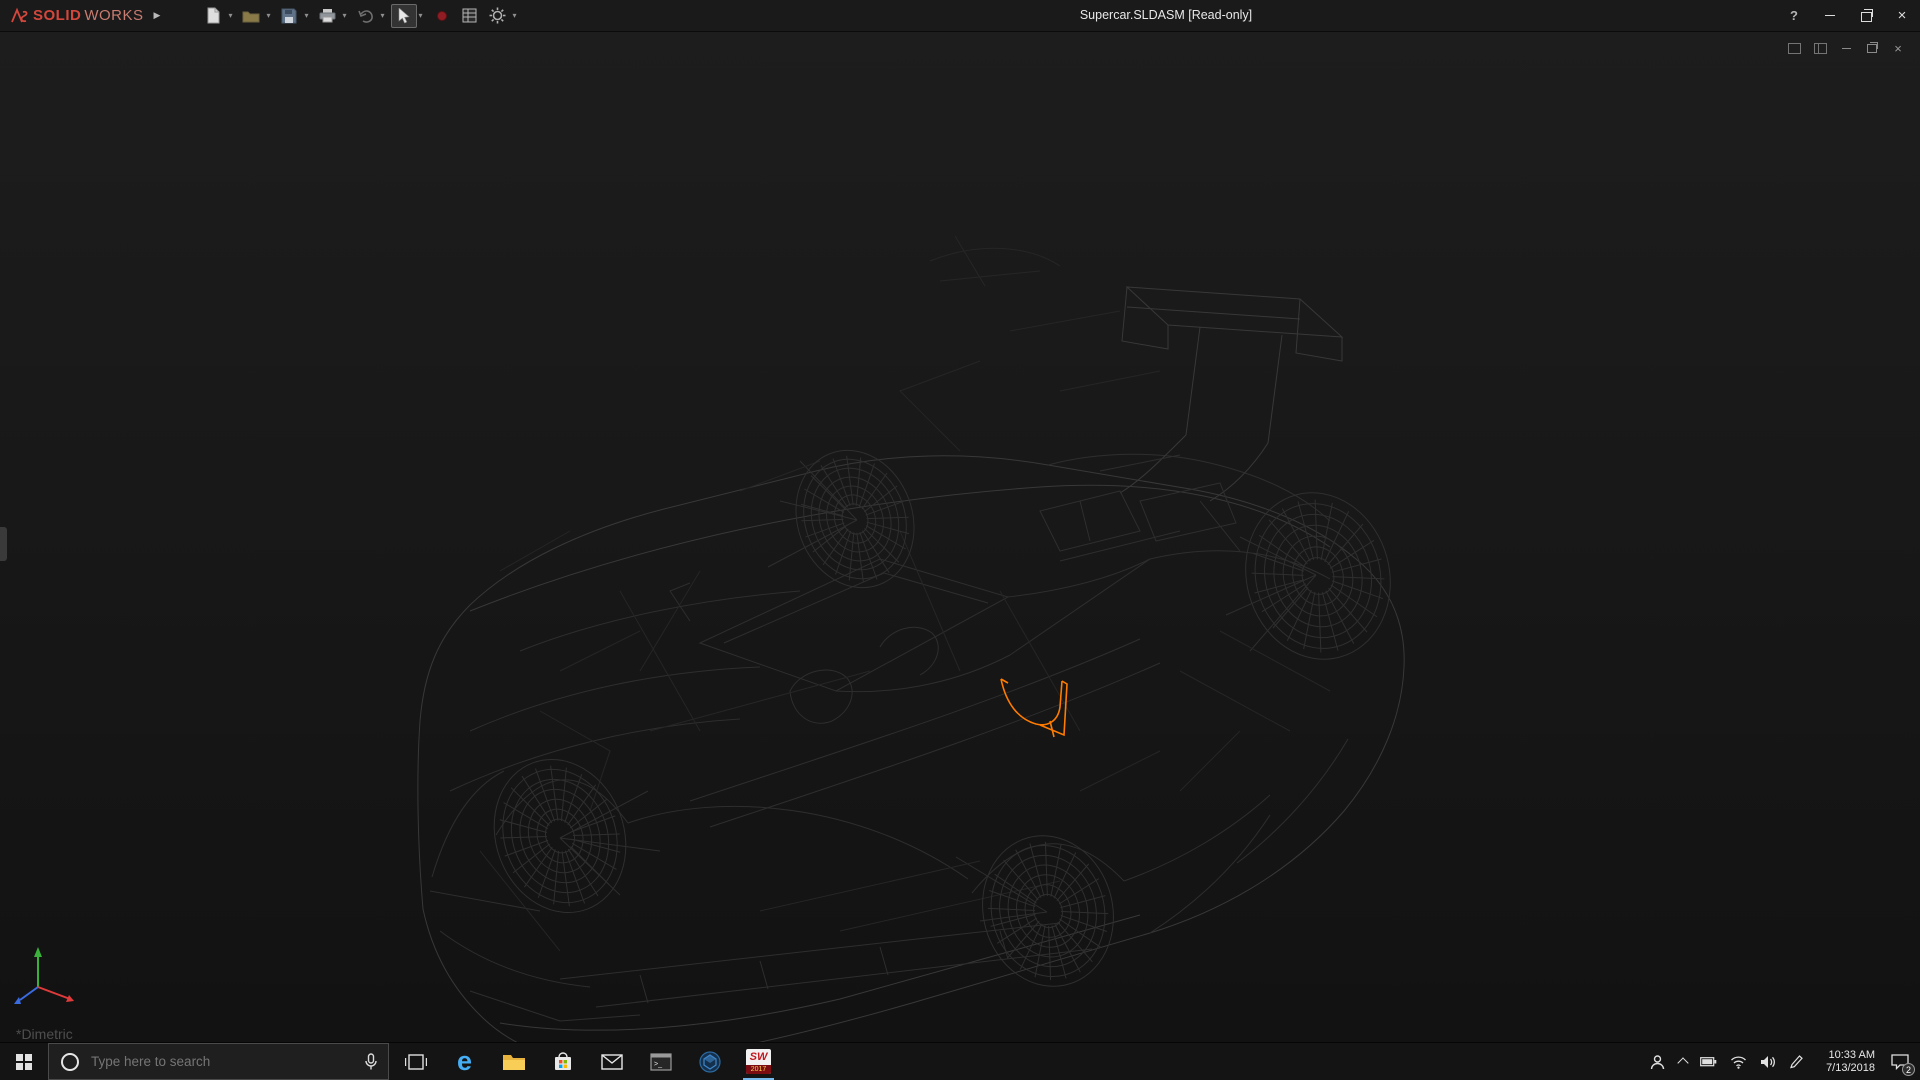  Describe the element at coordinates (1780, 1061) in the screenshot. I see `system-tray: 10:33 AM 7/13/2018 2` at that location.